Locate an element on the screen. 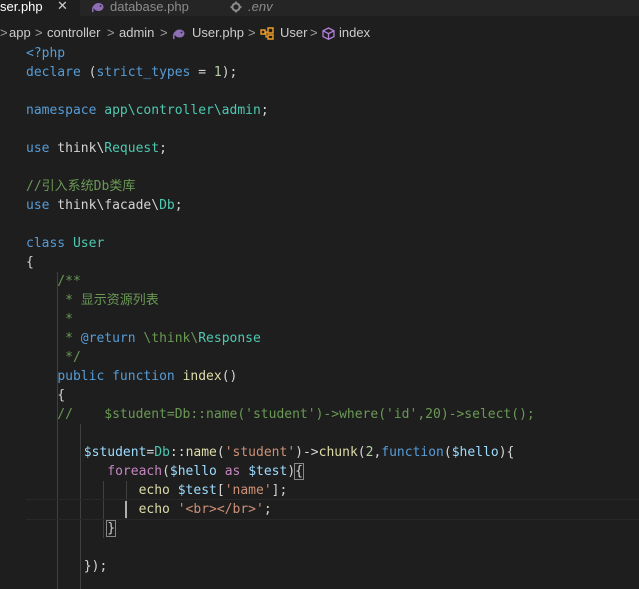 Image resolution: width=639 pixels, height=589 pixels. tab-database-php: database.php is located at coordinates (147, 8).